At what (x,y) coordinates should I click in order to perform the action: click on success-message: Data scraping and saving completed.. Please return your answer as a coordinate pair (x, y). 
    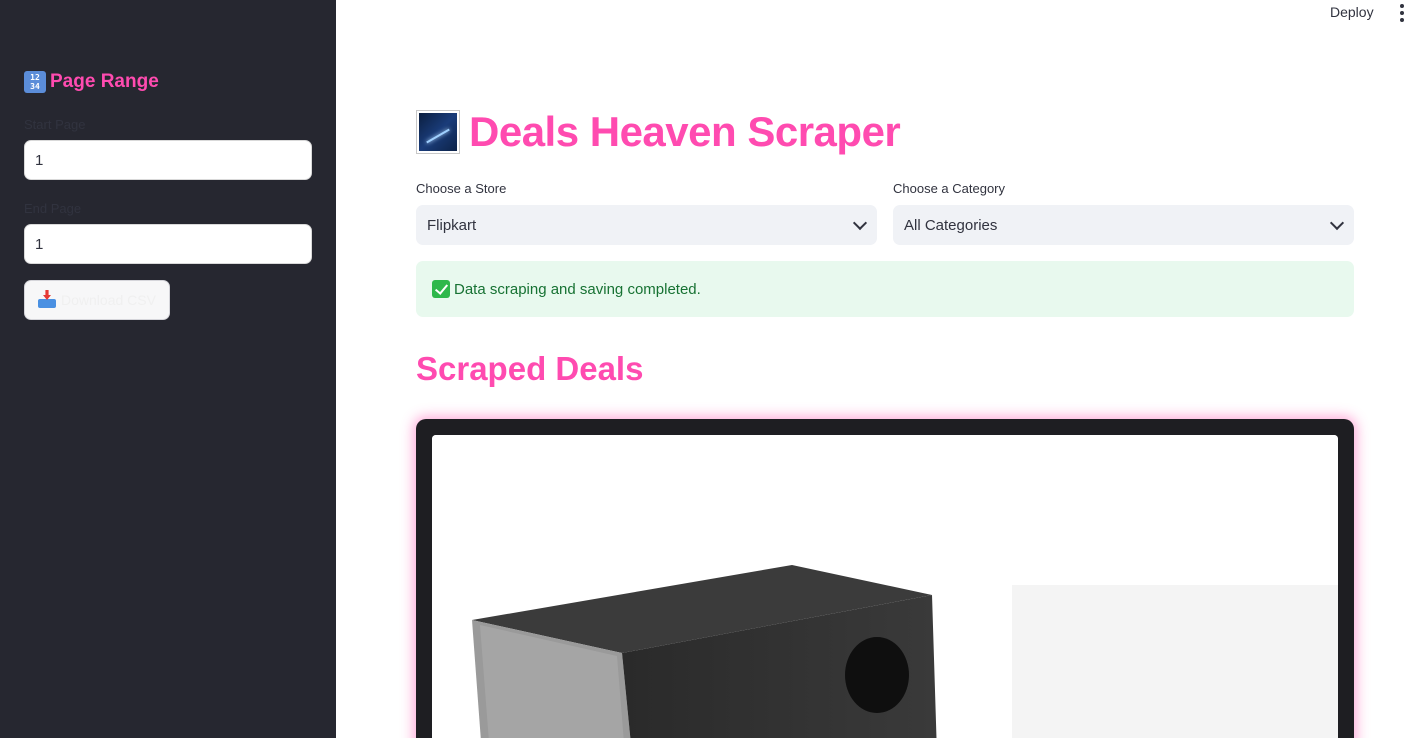
    Looking at the image, I should click on (577, 289).